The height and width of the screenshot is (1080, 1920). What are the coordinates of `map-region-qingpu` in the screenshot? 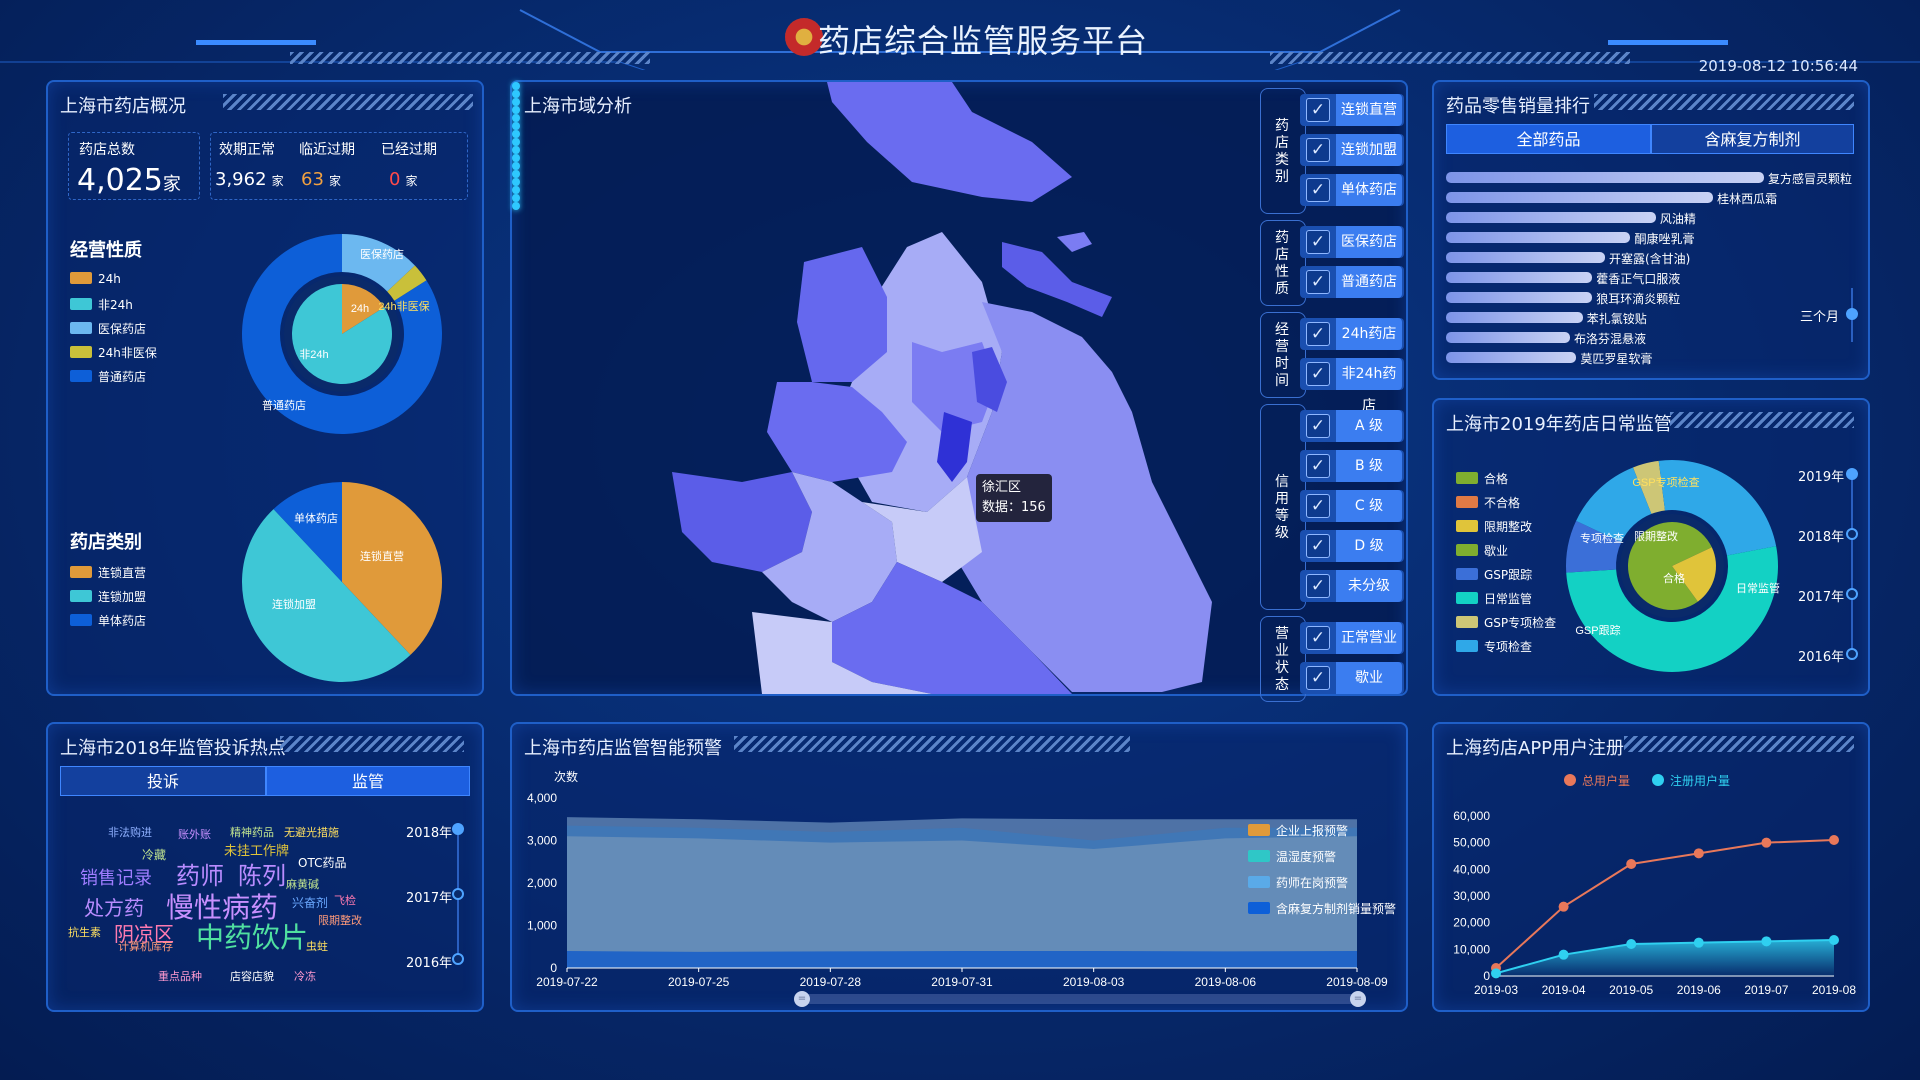 It's located at (742, 522).